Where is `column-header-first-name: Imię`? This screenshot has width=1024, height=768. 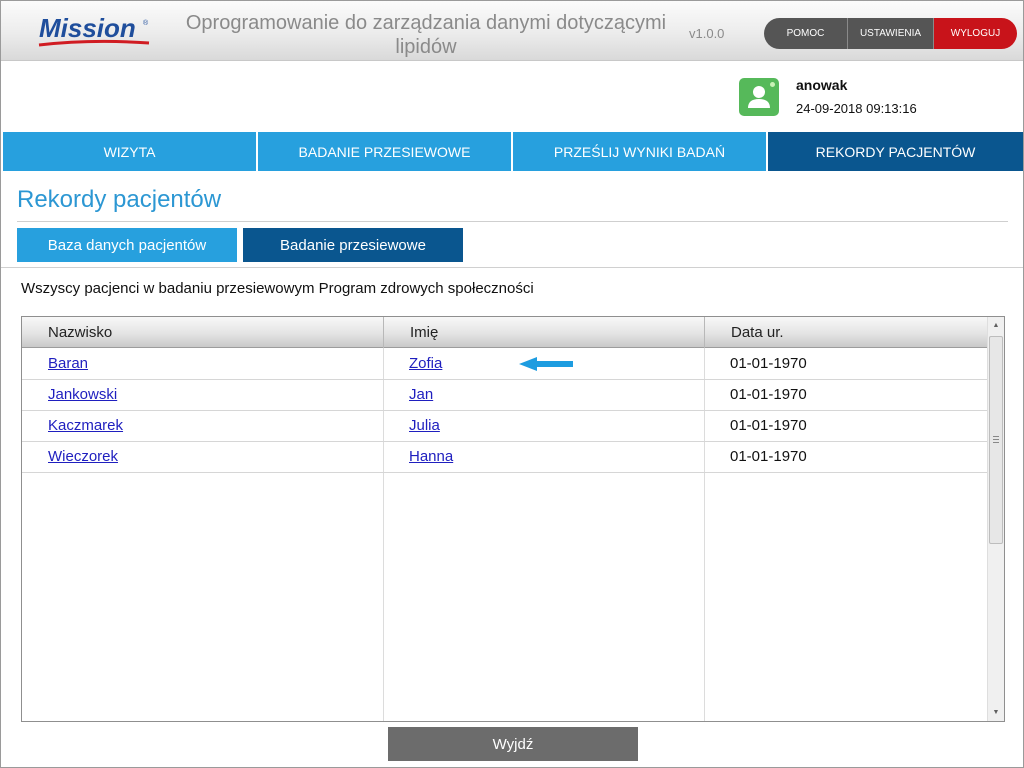 column-header-first-name: Imię is located at coordinates (543, 332).